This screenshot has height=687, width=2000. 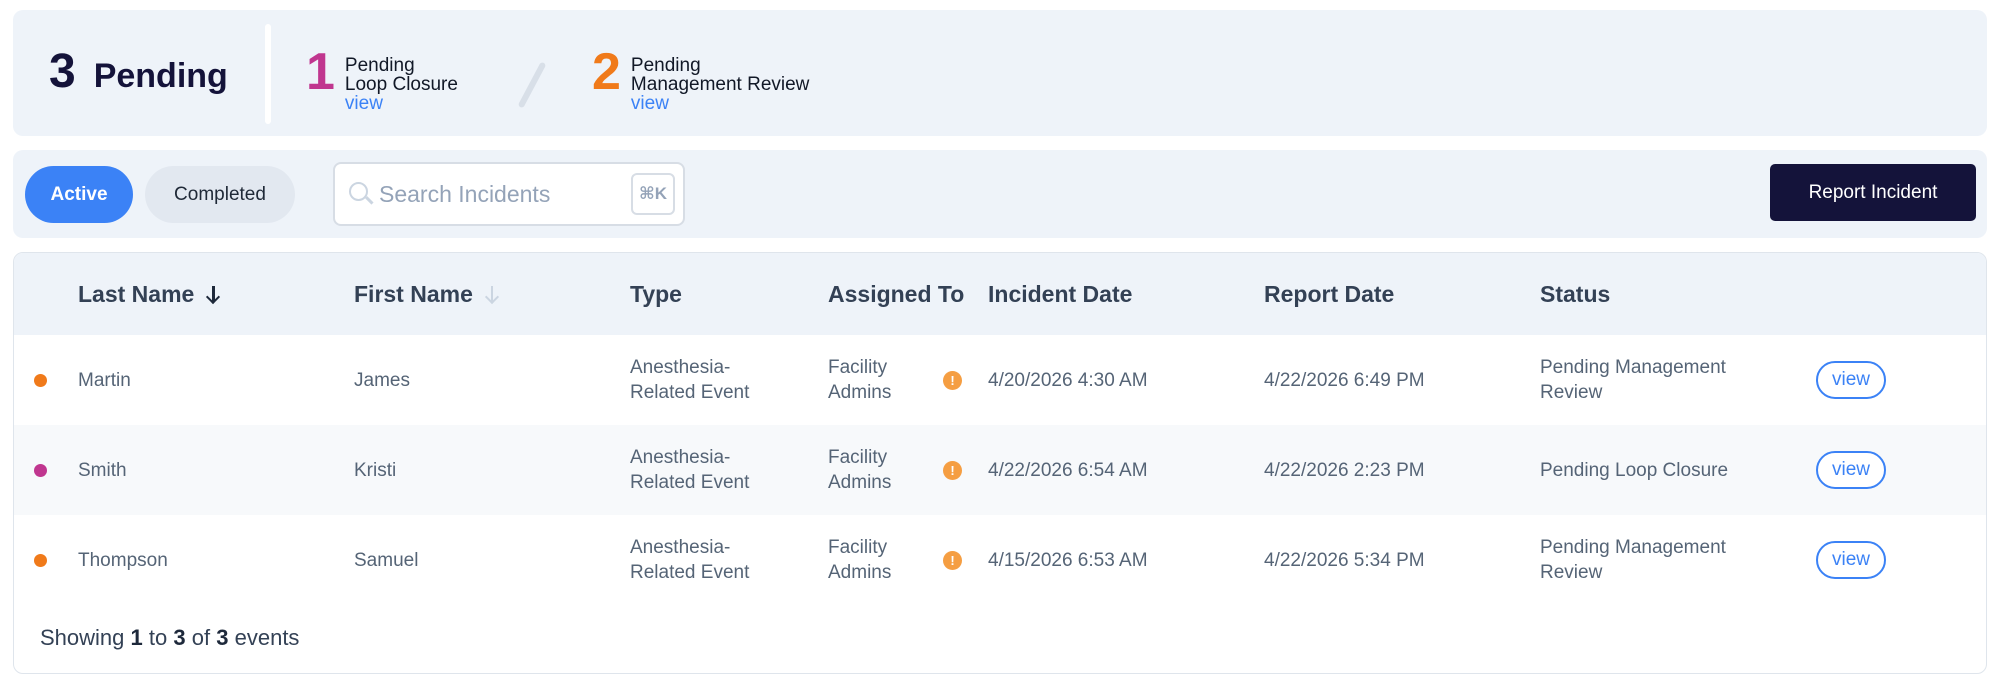 I want to click on cell-incident-date: 4/22/2026 6:54 AM, so click(x=1068, y=470).